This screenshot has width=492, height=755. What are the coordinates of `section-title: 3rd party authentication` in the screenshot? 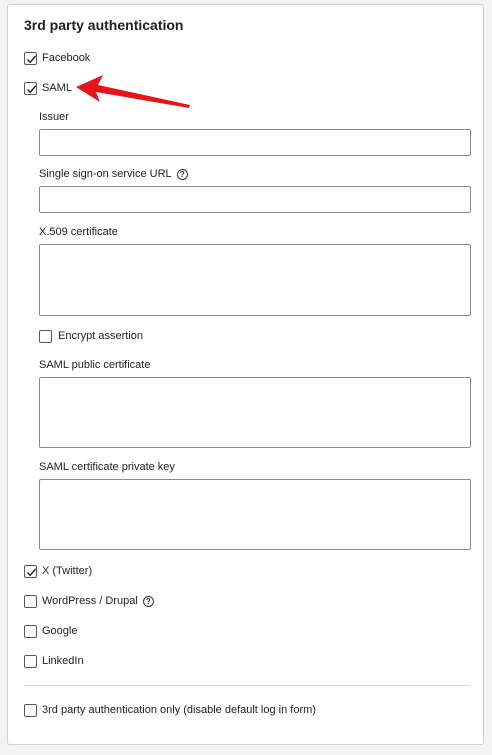 It's located at (104, 25).